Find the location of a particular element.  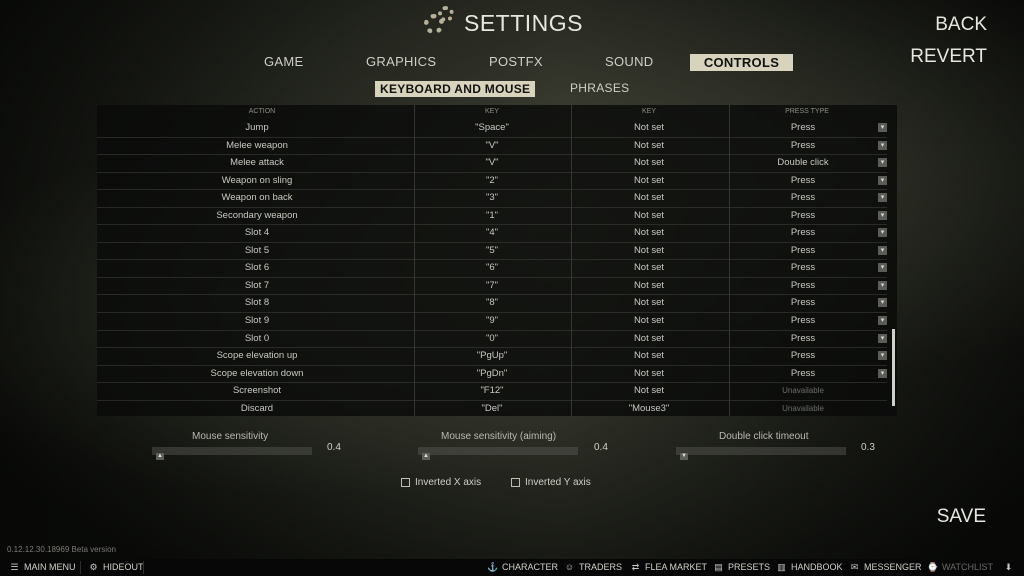

subtab-phrases: PHRASES is located at coordinates (599, 88).